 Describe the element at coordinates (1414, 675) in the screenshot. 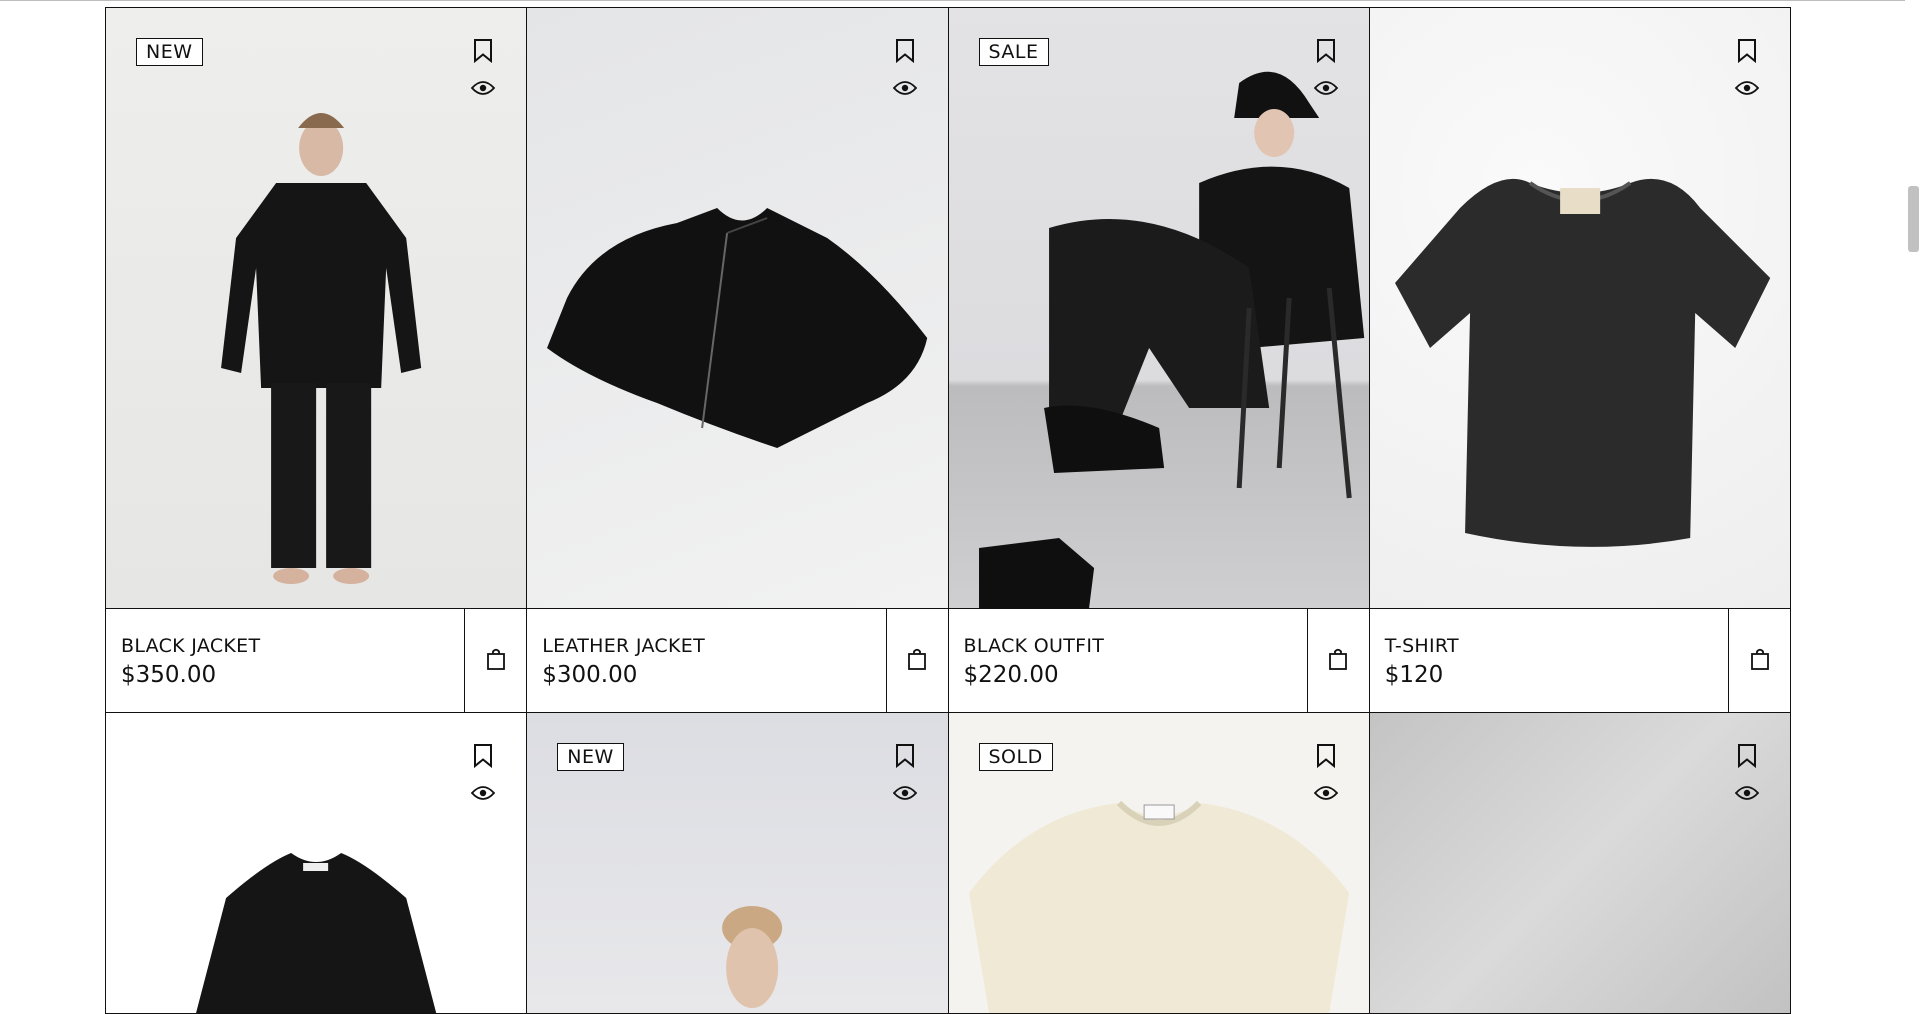

I see `product-price: $120` at that location.